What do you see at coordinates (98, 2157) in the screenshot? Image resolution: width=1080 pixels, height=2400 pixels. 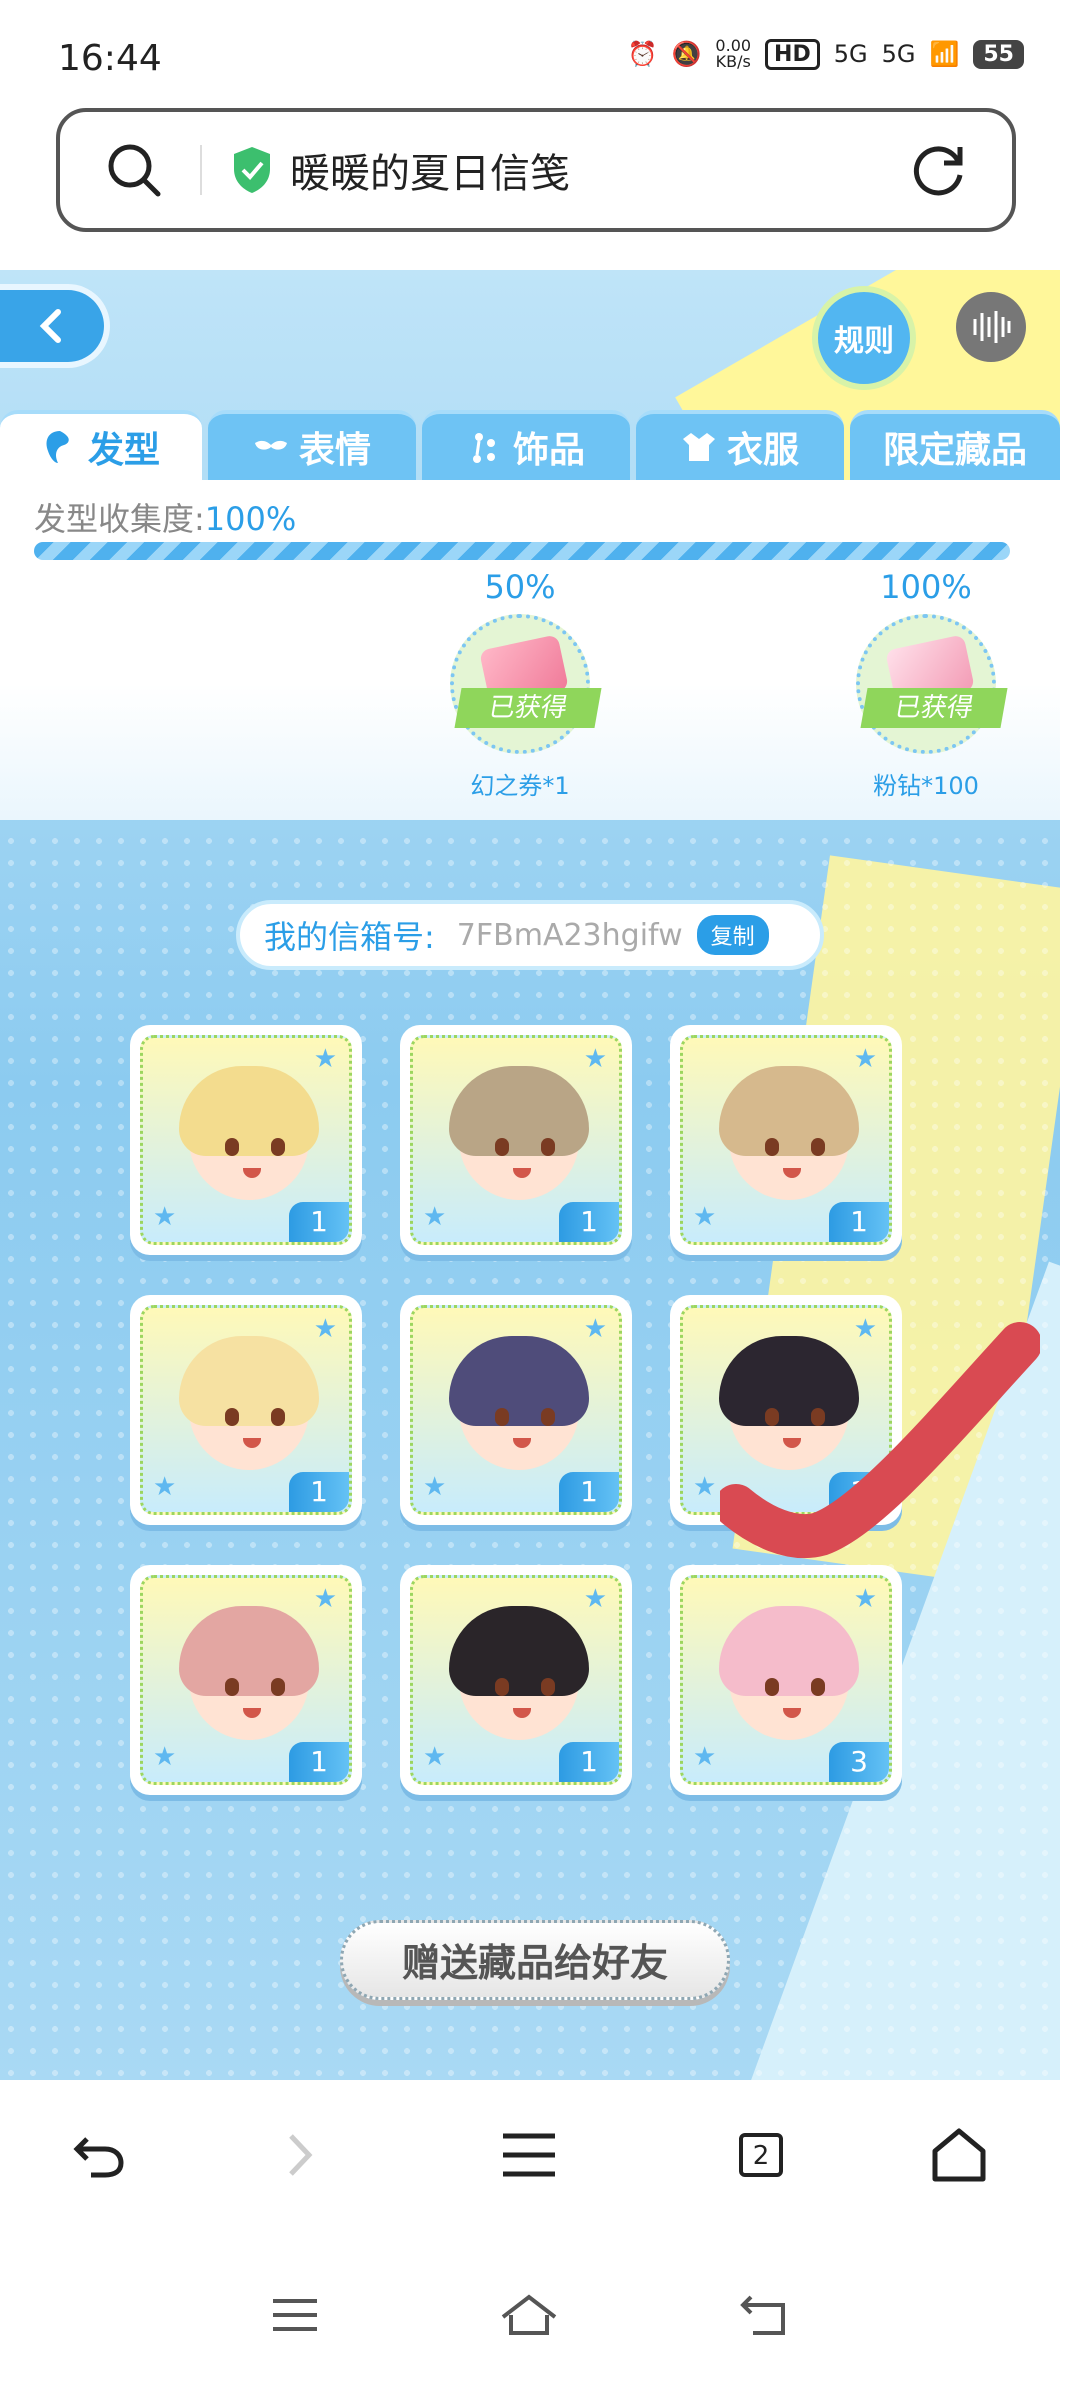 I see `undo-arrow-icon` at bounding box center [98, 2157].